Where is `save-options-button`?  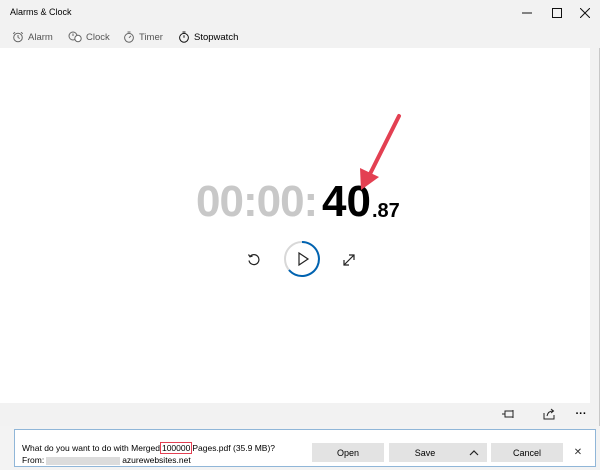 save-options-button is located at coordinates (474, 452).